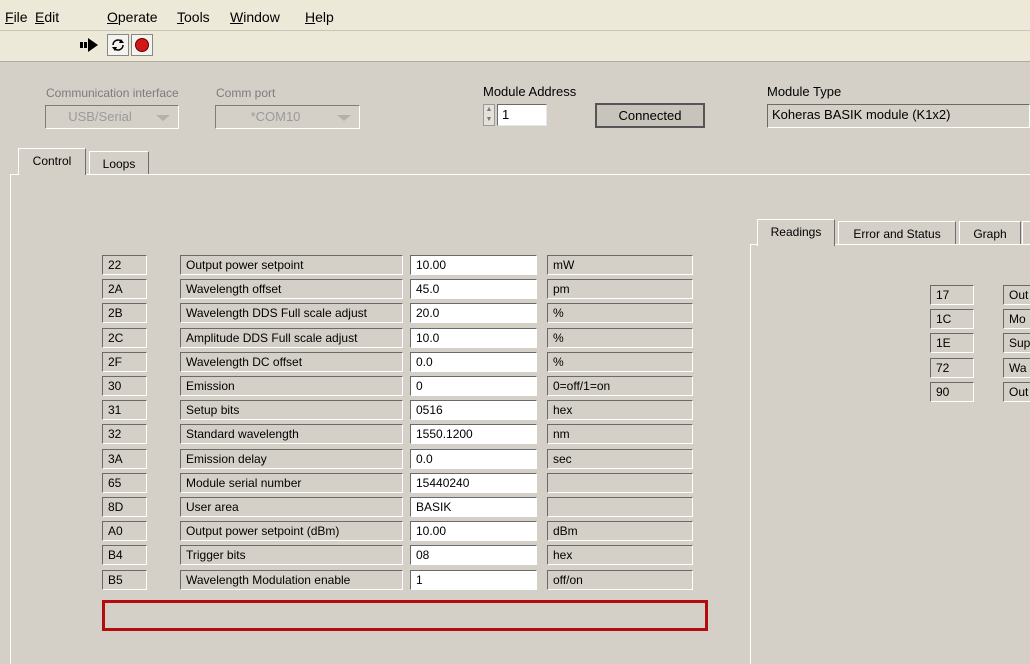 This screenshot has width=1030, height=664. What do you see at coordinates (310, 17) in the screenshot?
I see `menu-help-mnemonic: H` at bounding box center [310, 17].